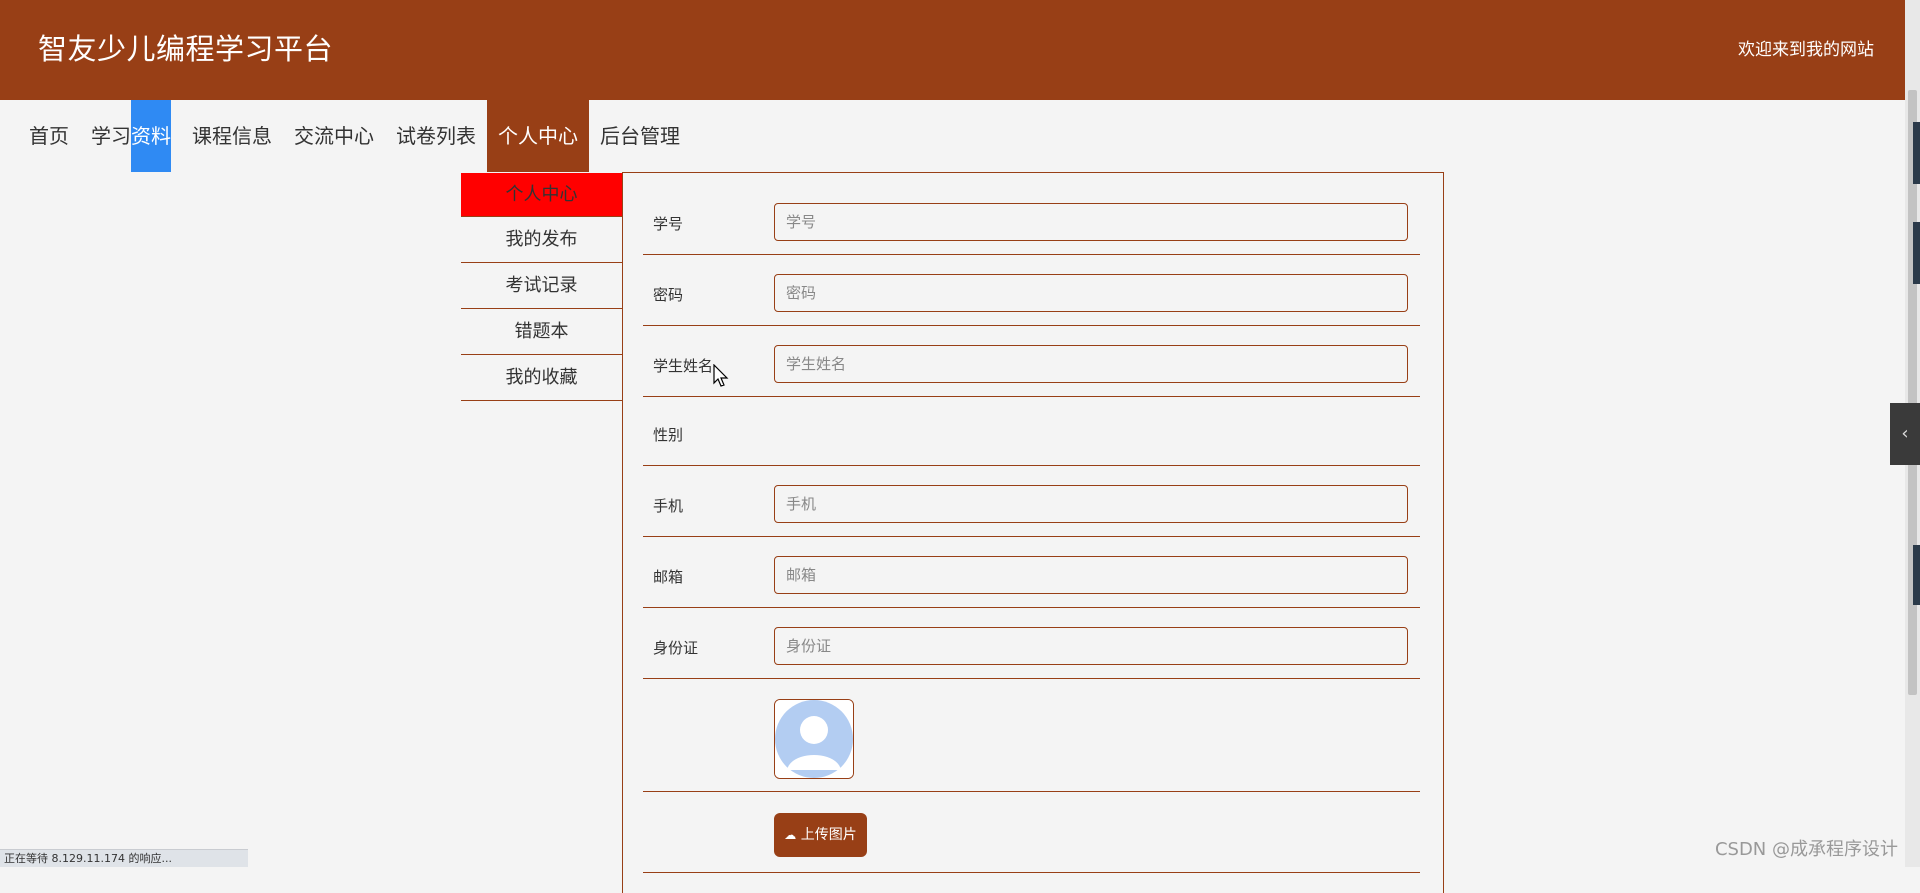 Image resolution: width=1920 pixels, height=893 pixels. What do you see at coordinates (541, 195) in the screenshot?
I see `side-item-personal-center: 个人中心` at bounding box center [541, 195].